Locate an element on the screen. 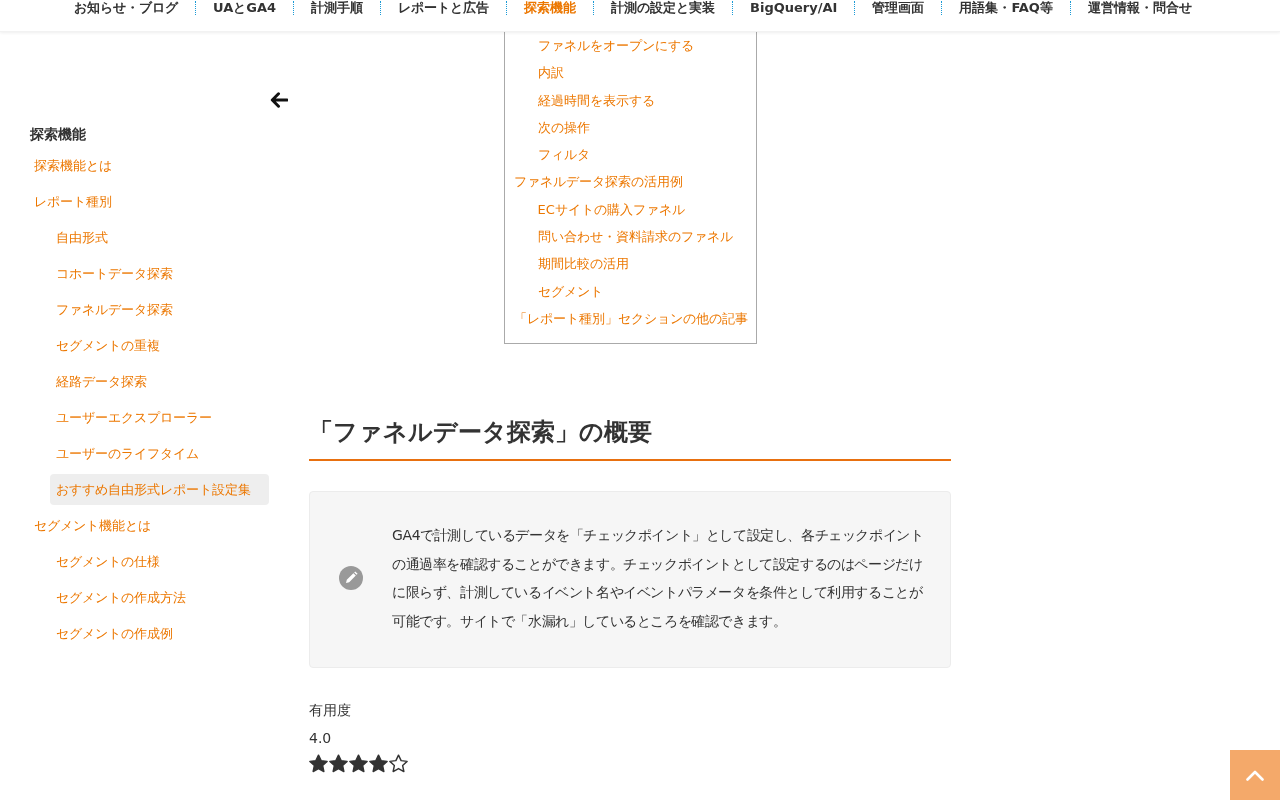 This screenshot has width=1280, height=800. sidebar-link: ユーザーのライフタイム is located at coordinates (159, 453).